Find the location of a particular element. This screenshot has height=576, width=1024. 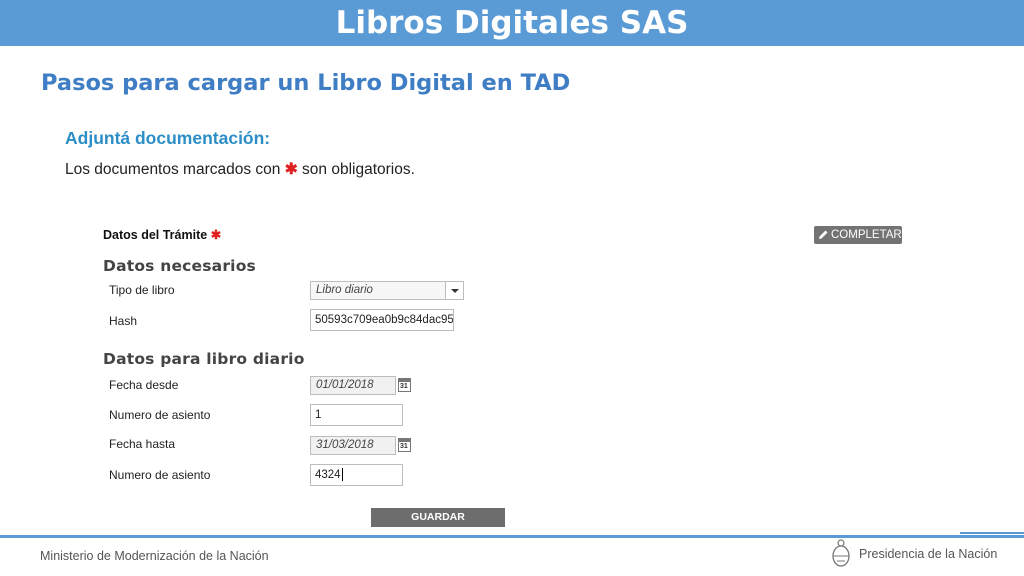

tipo-libro-label: Tipo de libro is located at coordinates (142, 290).